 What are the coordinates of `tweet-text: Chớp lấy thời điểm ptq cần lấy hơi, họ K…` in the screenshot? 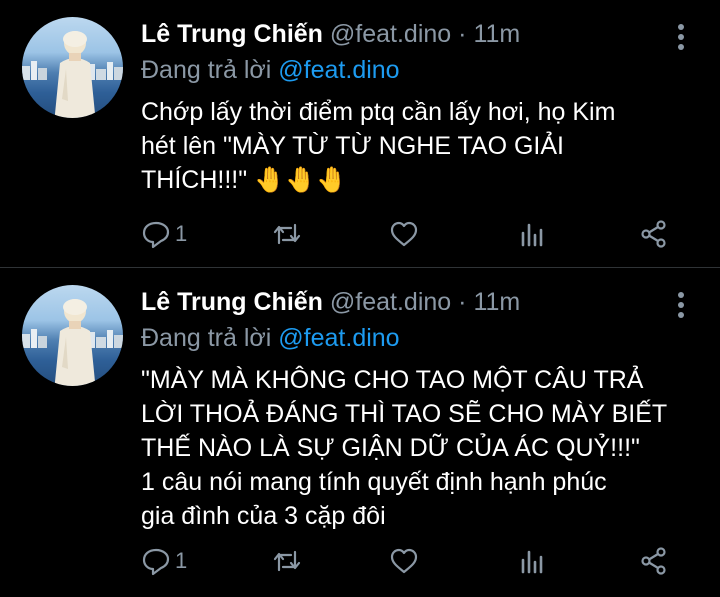 It's located at (421, 146).